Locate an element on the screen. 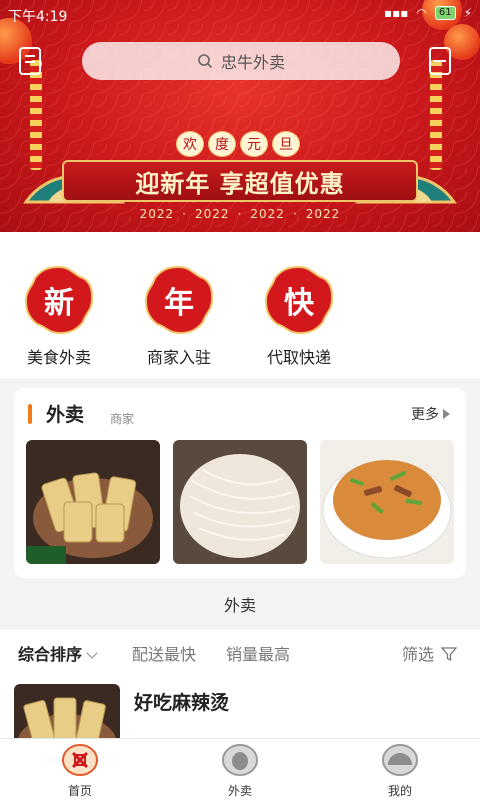 Image resolution: width=480 pixels, height=800 pixels. shortcut-char: 新 is located at coordinates (59, 303).